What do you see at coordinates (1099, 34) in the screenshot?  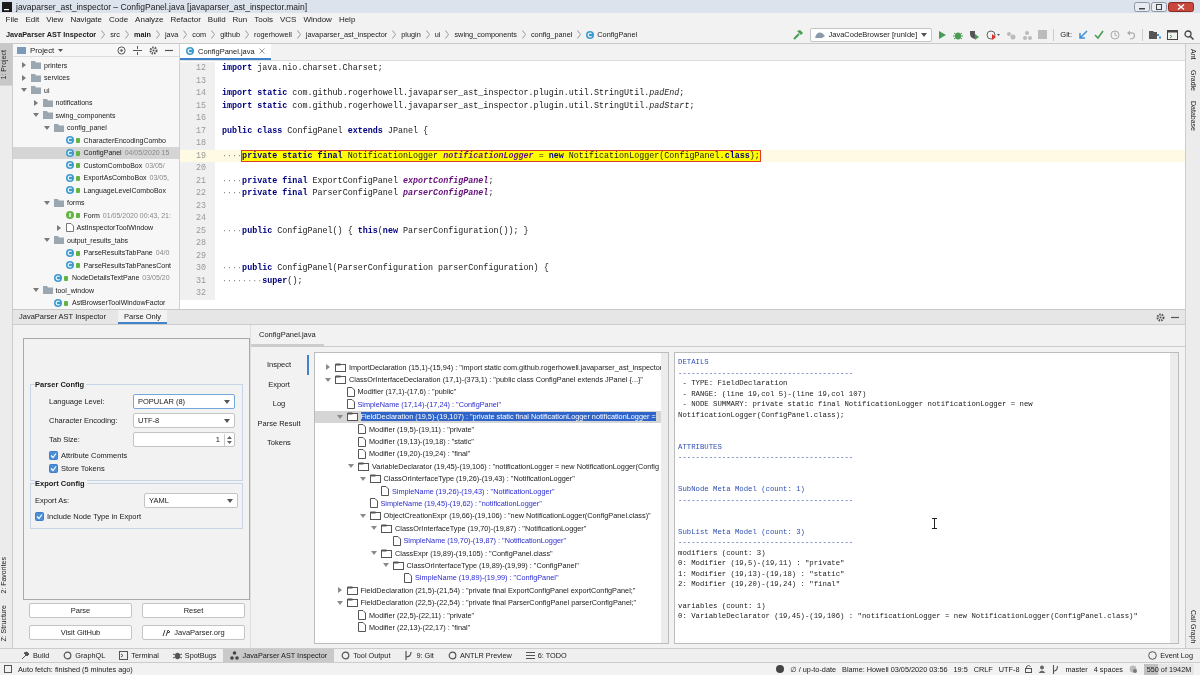 I see `check-icon` at bounding box center [1099, 34].